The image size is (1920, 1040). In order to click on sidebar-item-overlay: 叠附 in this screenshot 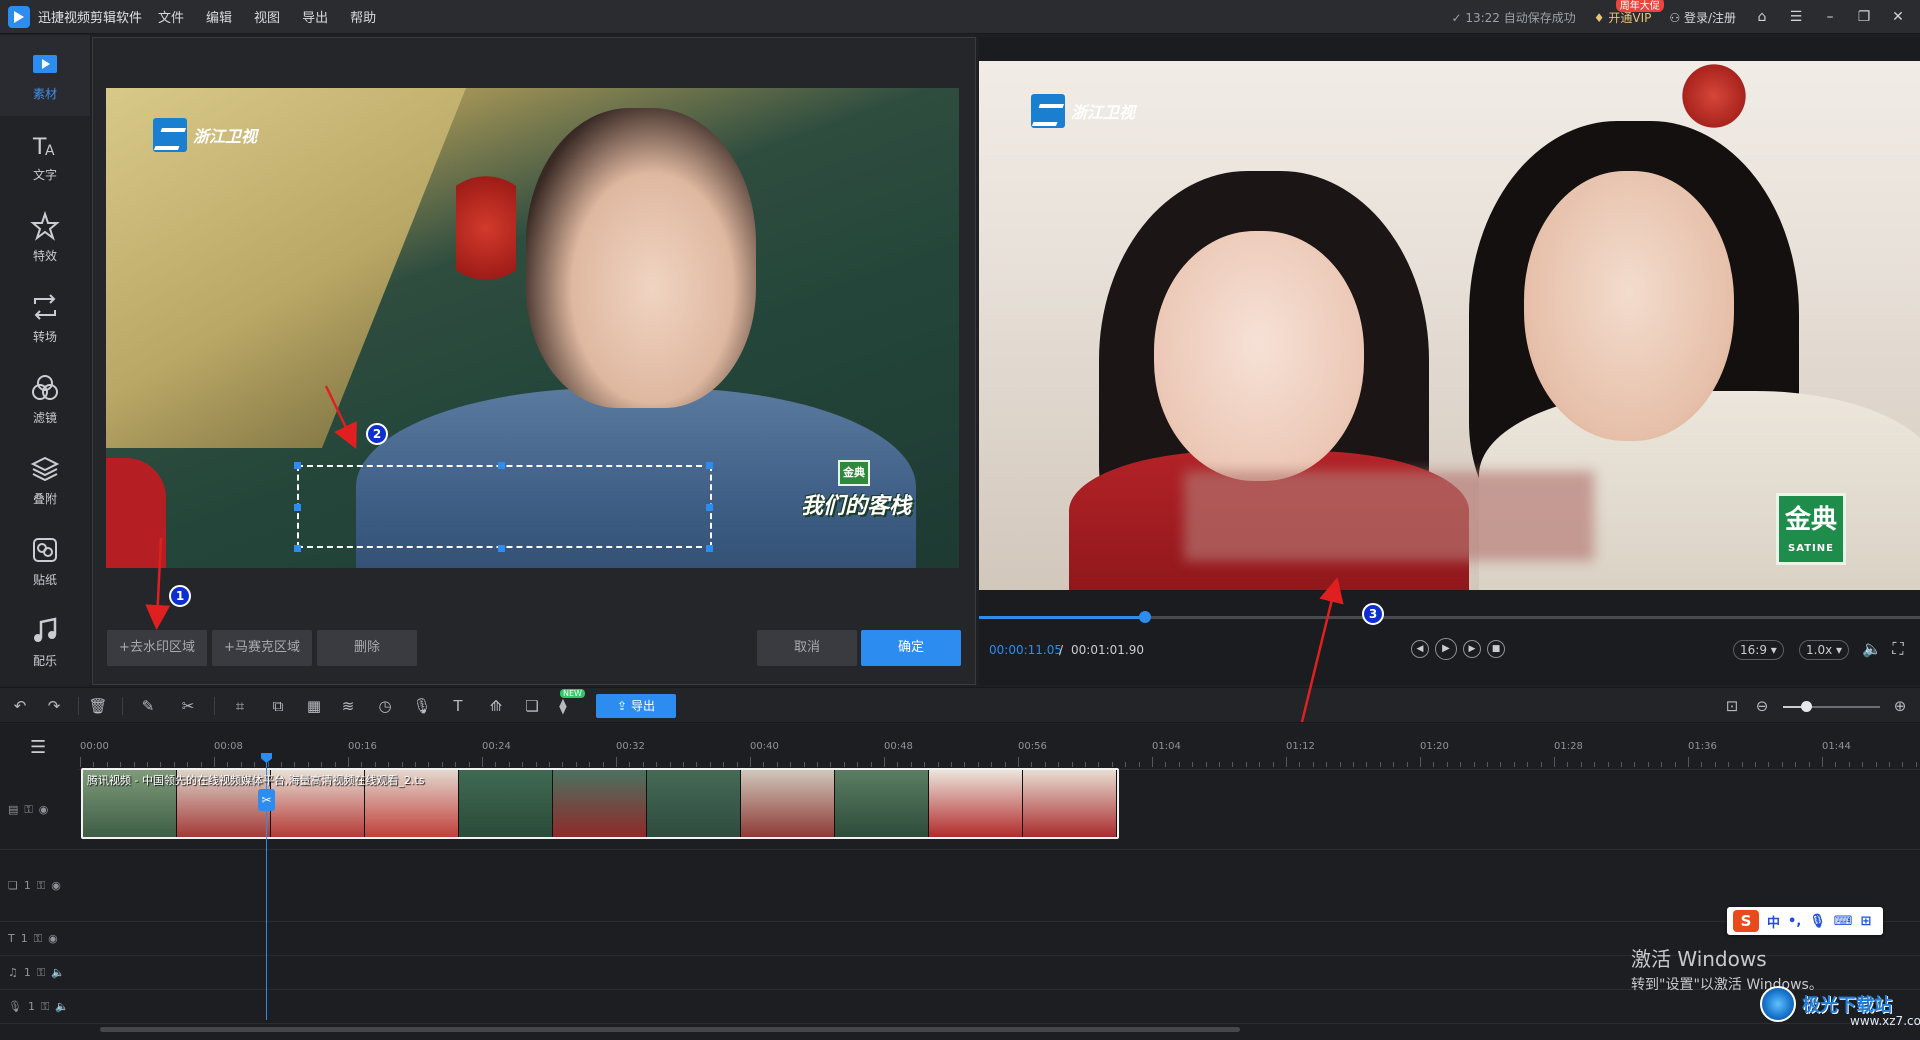, I will do `click(45, 480)`.